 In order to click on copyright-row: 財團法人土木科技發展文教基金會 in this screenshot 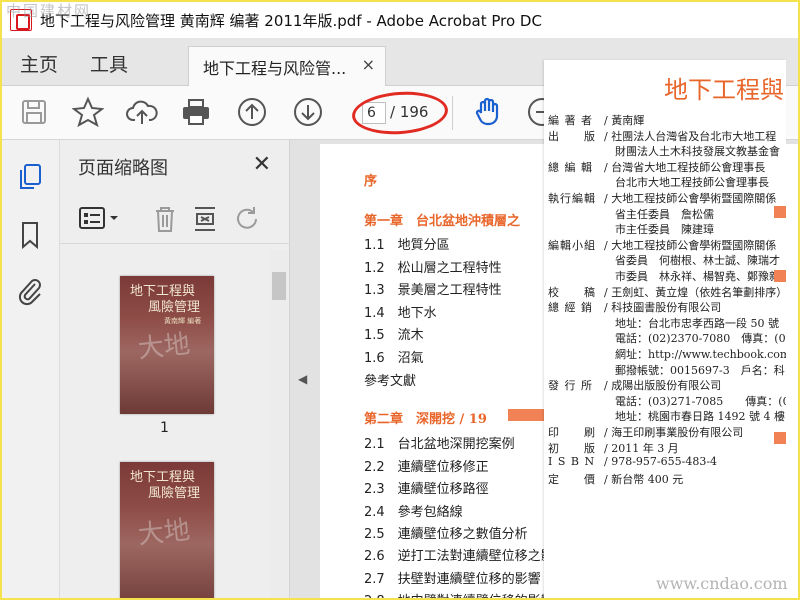, I will do `click(664, 151)`.